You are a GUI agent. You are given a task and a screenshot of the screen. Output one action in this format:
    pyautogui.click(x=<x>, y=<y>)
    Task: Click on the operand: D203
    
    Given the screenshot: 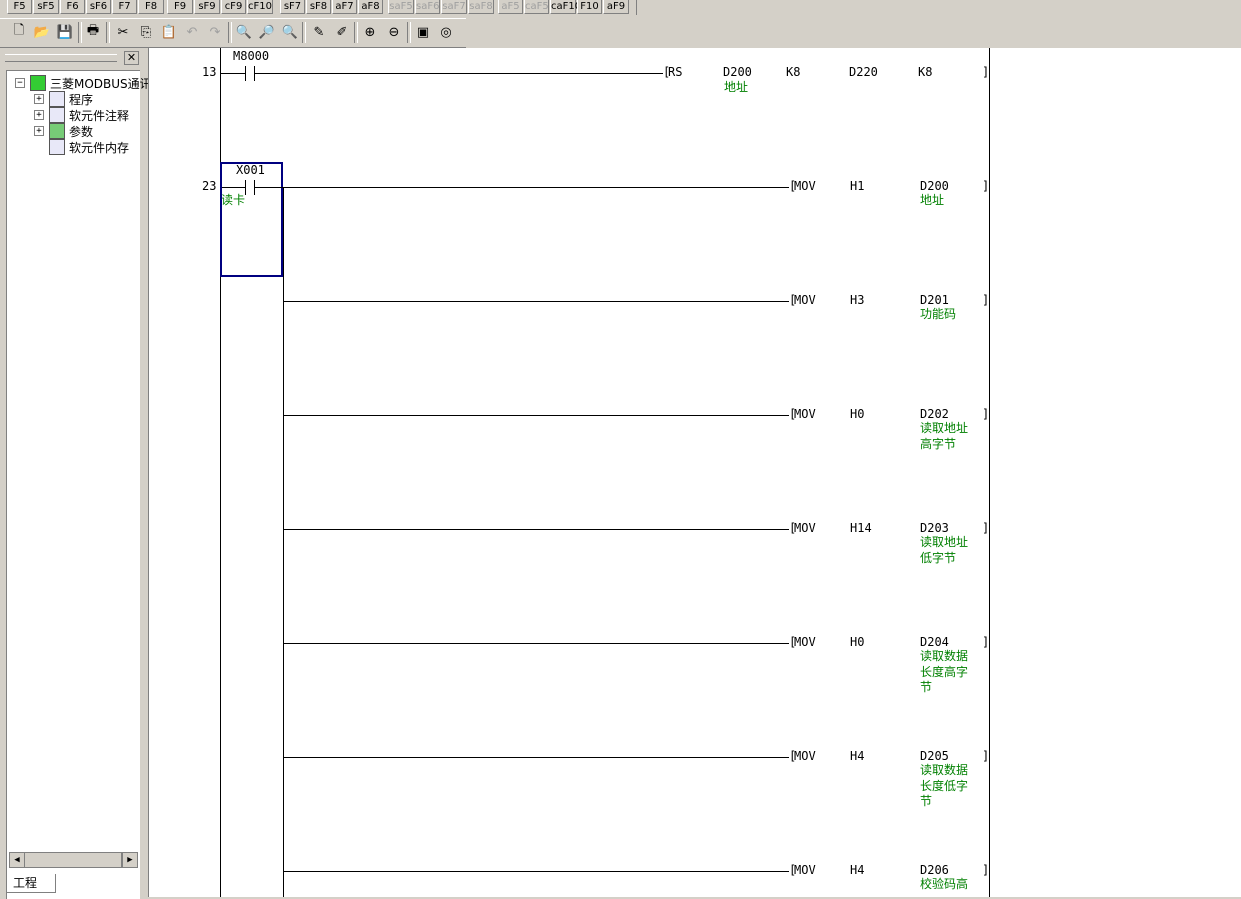 What is the action you would take?
    pyautogui.click(x=934, y=528)
    